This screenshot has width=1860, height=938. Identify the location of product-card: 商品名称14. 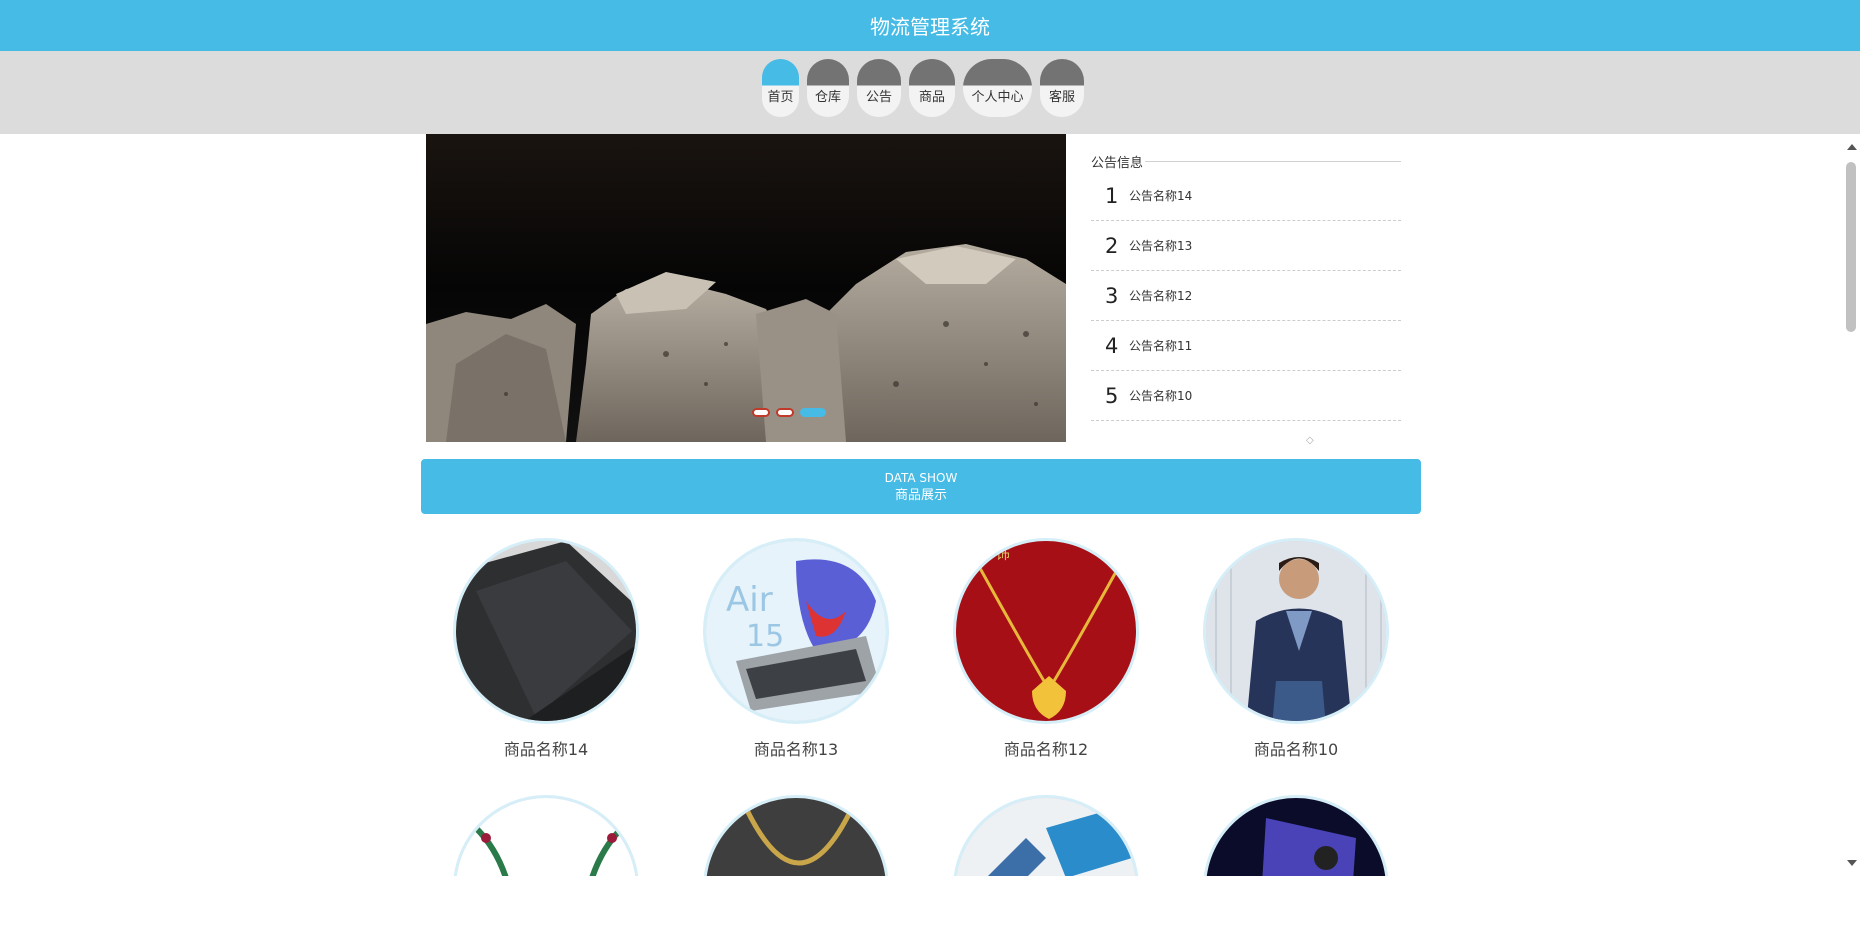
(546, 649).